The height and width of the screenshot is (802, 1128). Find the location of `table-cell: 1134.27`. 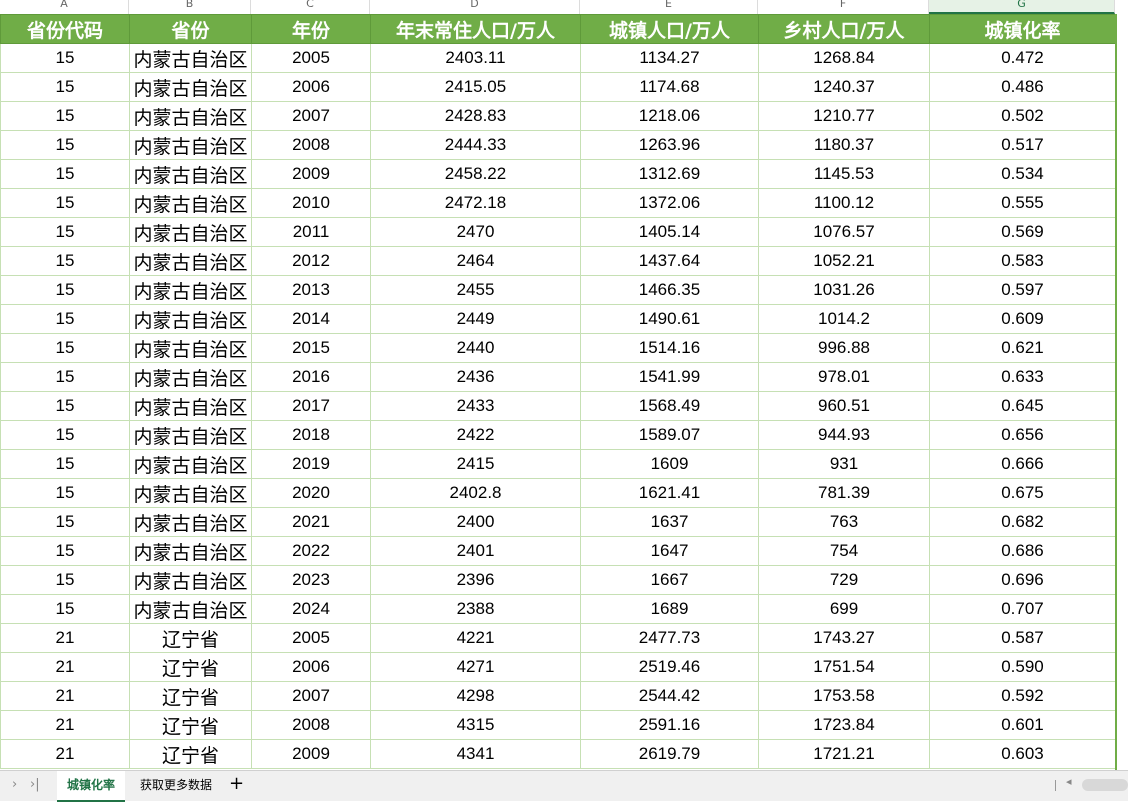

table-cell: 1134.27 is located at coordinates (669, 58).